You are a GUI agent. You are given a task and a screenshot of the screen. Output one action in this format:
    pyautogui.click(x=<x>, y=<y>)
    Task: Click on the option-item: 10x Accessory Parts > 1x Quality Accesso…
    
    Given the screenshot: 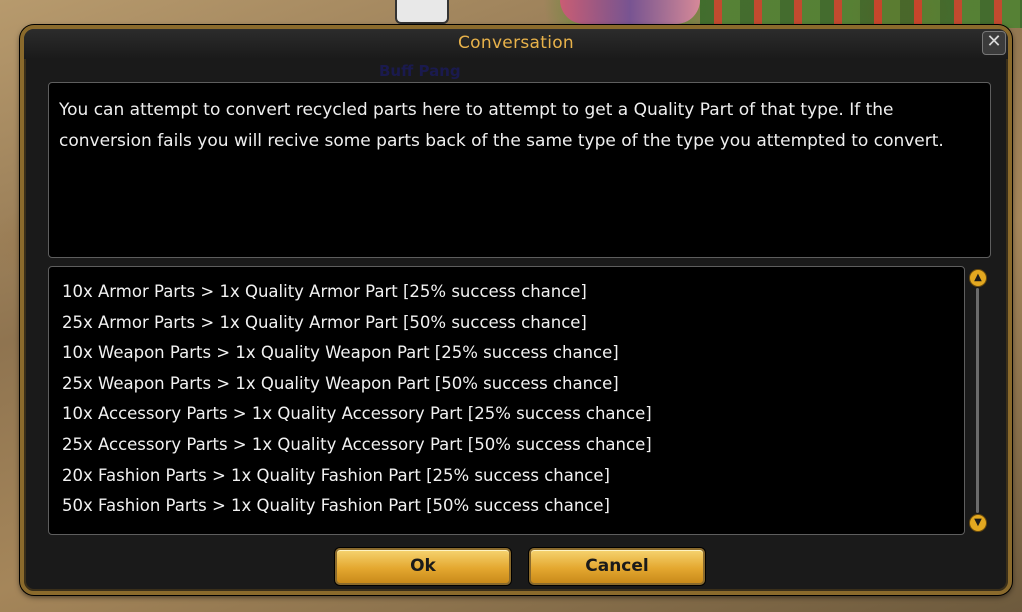 What is the action you would take?
    pyautogui.click(x=513, y=414)
    